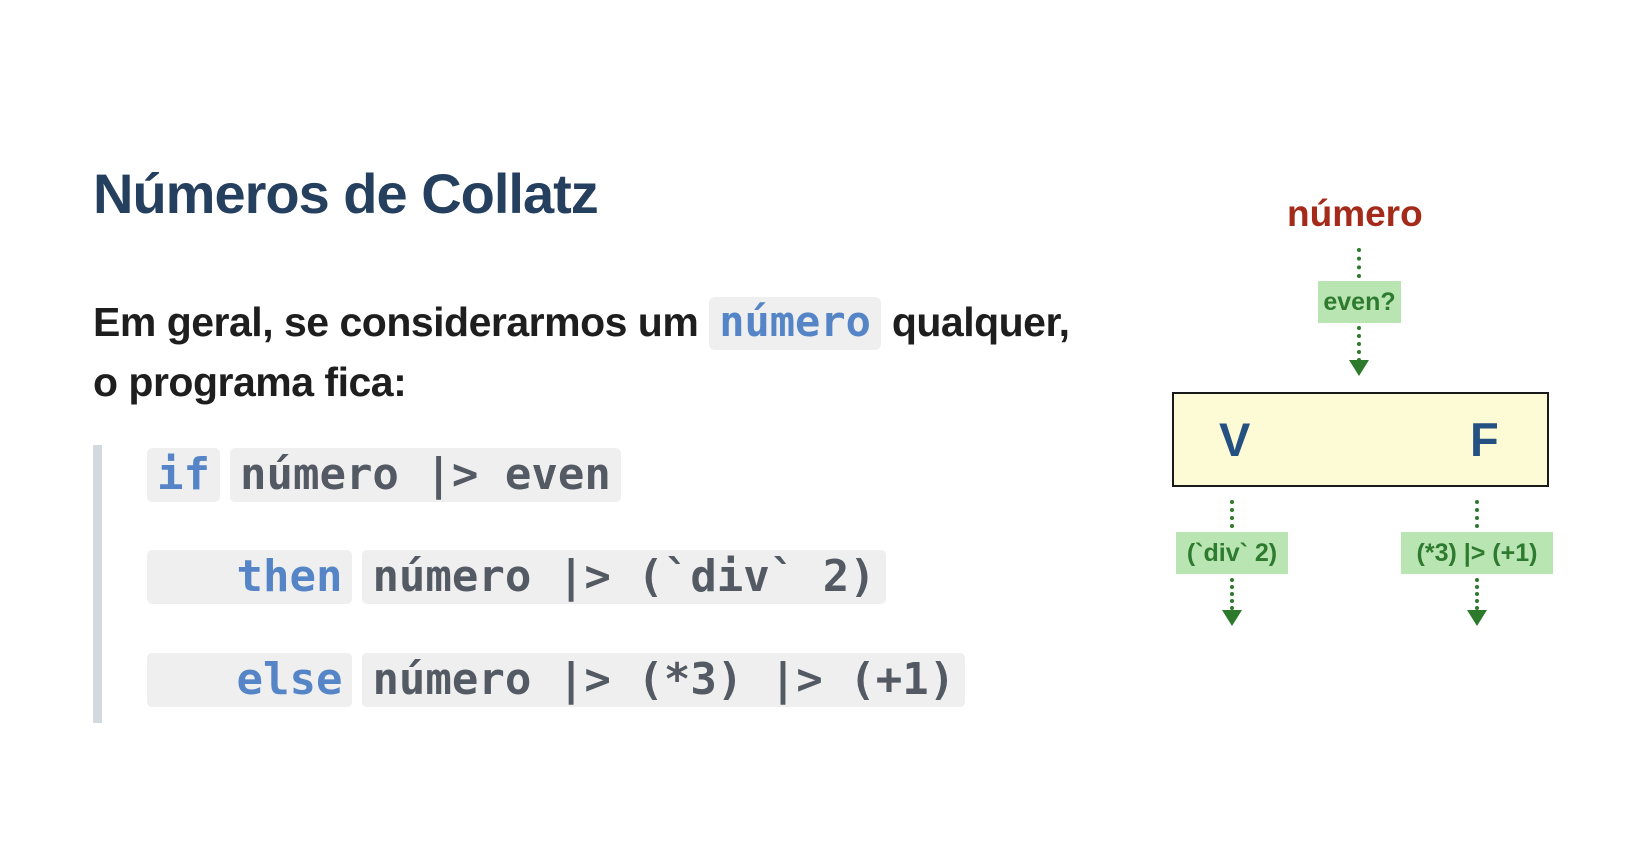 The height and width of the screenshot is (856, 1638). What do you see at coordinates (1232, 553) in the screenshot?
I see `true-action-tag: (`div` 2)` at bounding box center [1232, 553].